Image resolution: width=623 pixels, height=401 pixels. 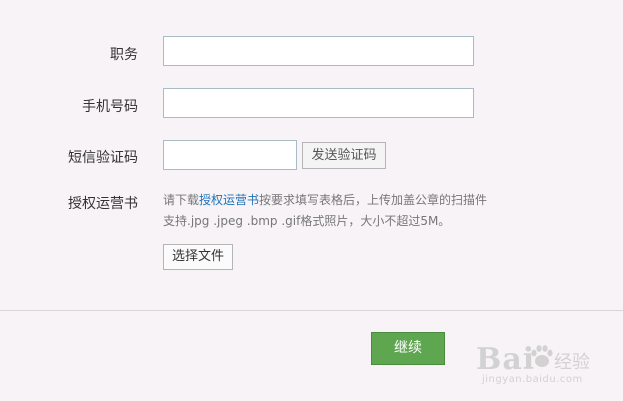 What do you see at coordinates (181, 200) in the screenshot?
I see `note-prefix: 请下载` at bounding box center [181, 200].